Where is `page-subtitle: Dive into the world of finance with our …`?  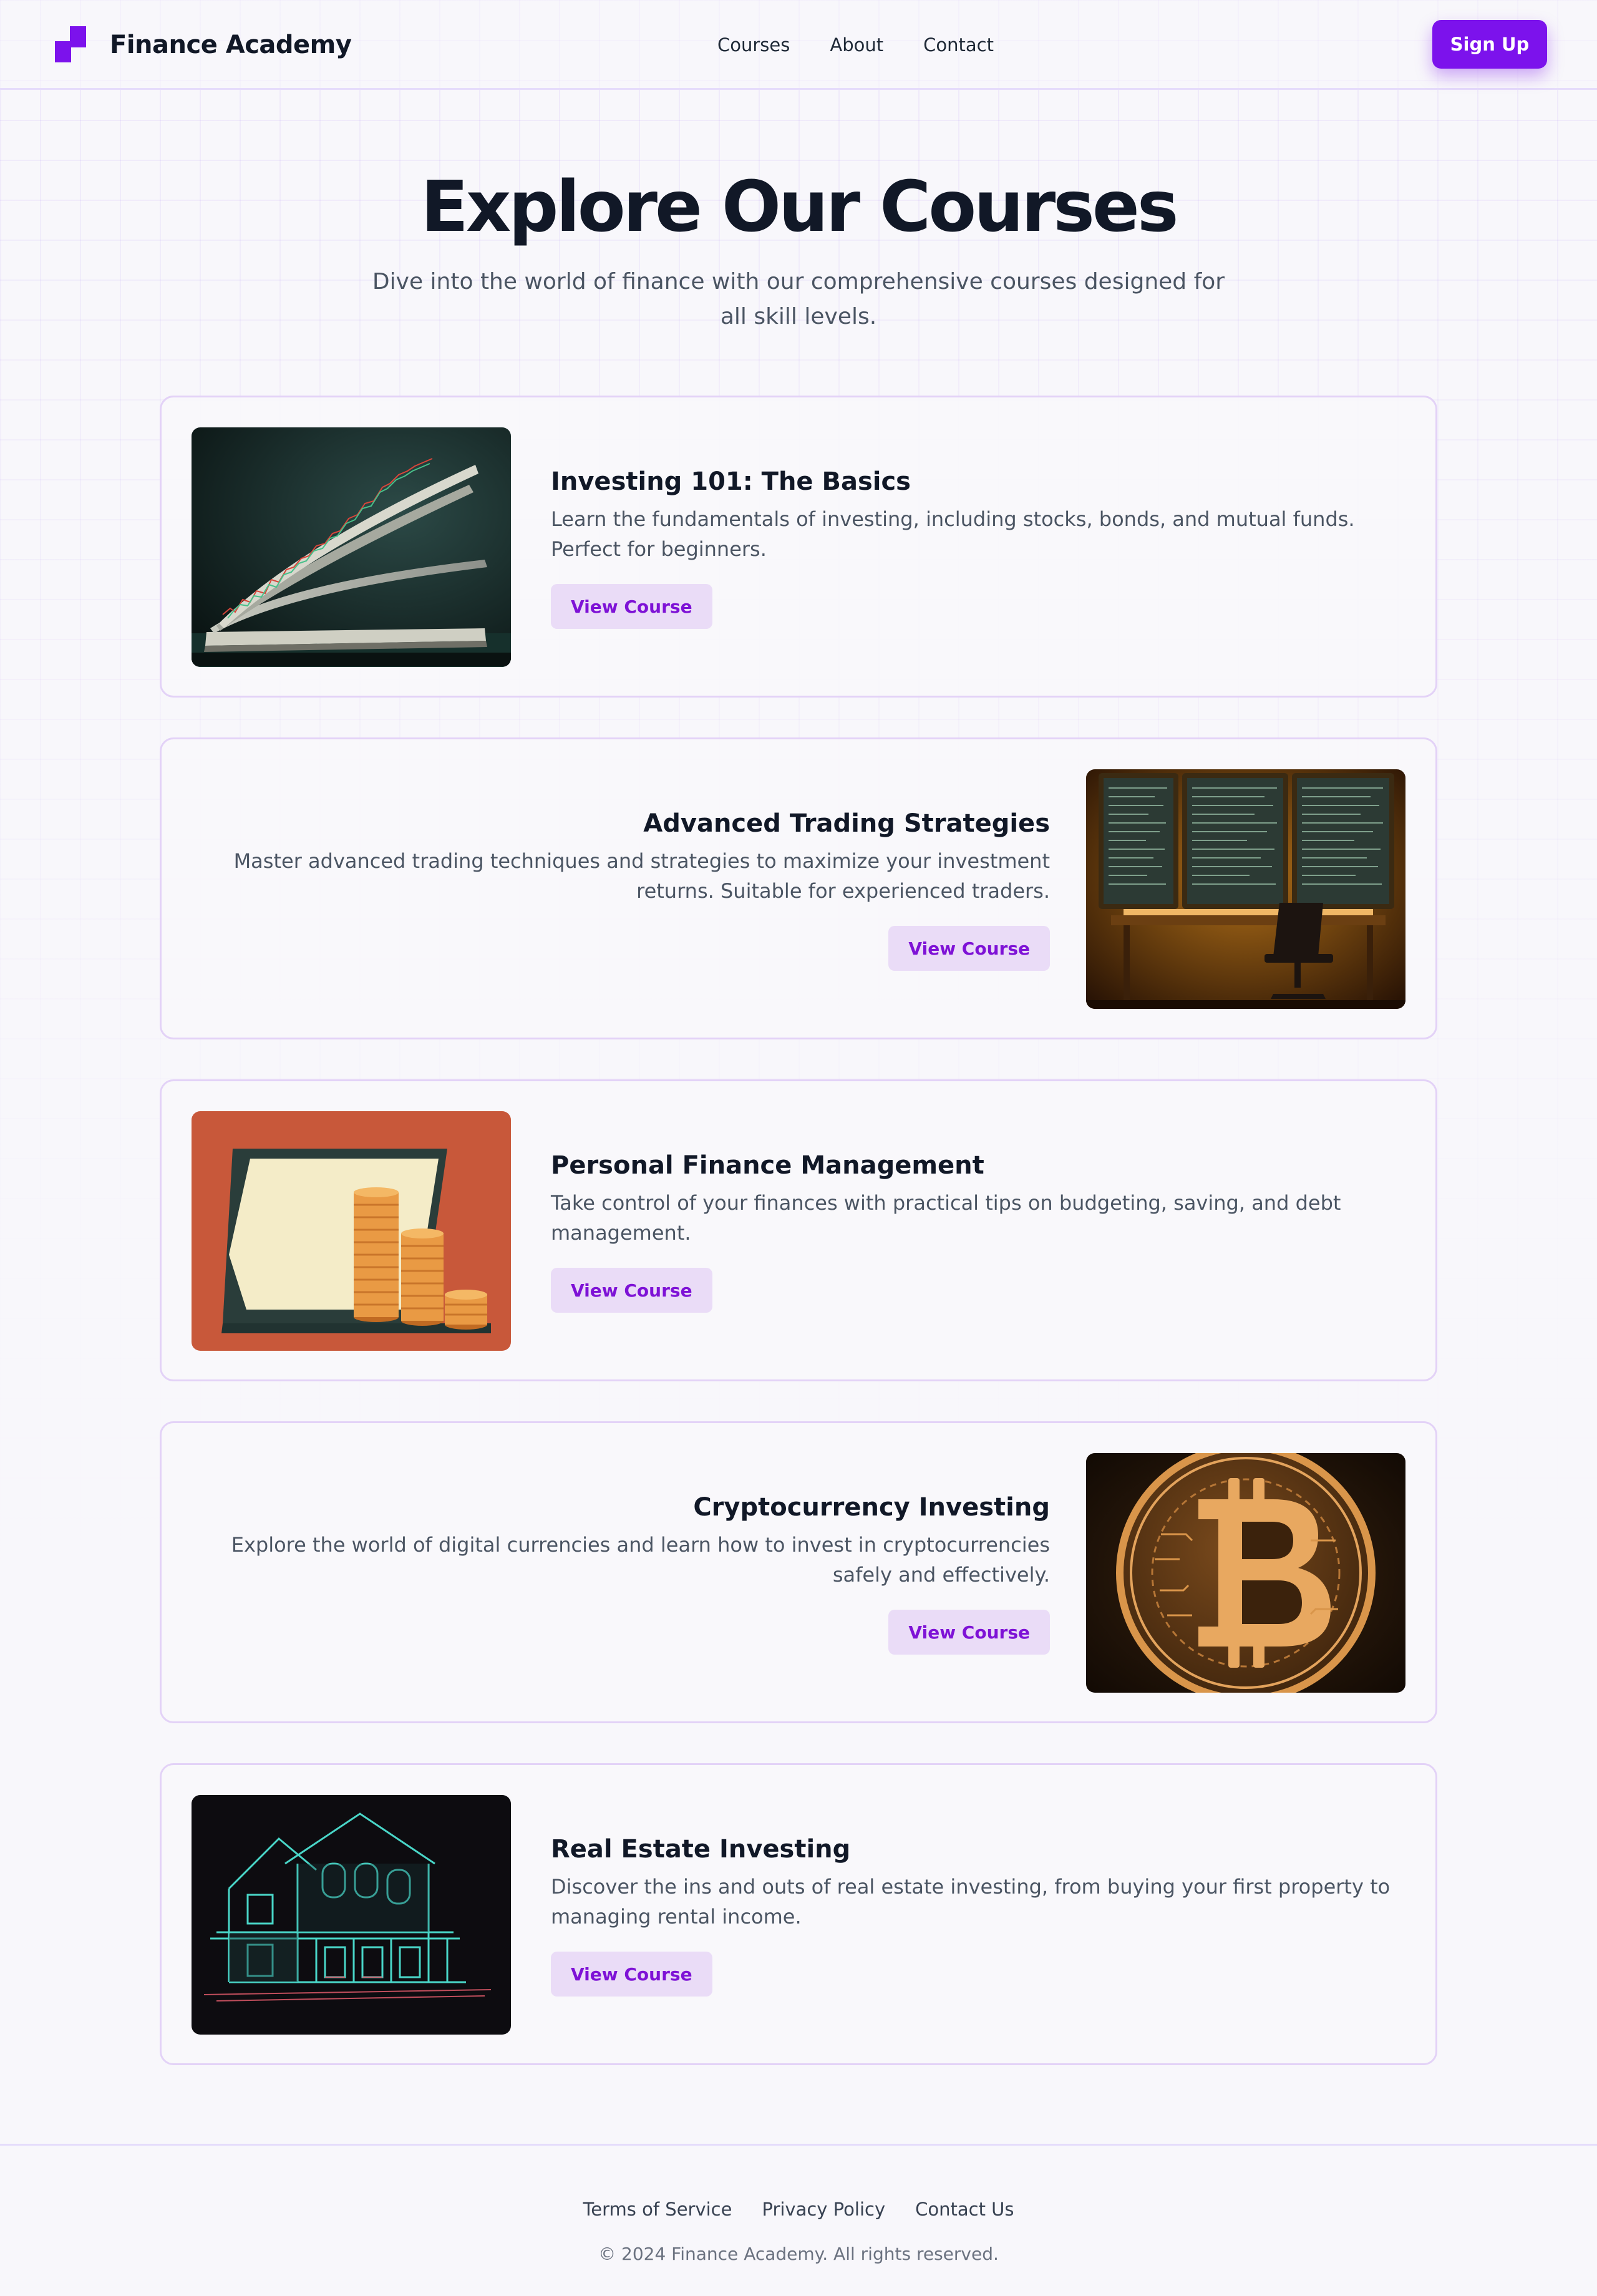 page-subtitle: Dive into the world of finance with our … is located at coordinates (798, 299).